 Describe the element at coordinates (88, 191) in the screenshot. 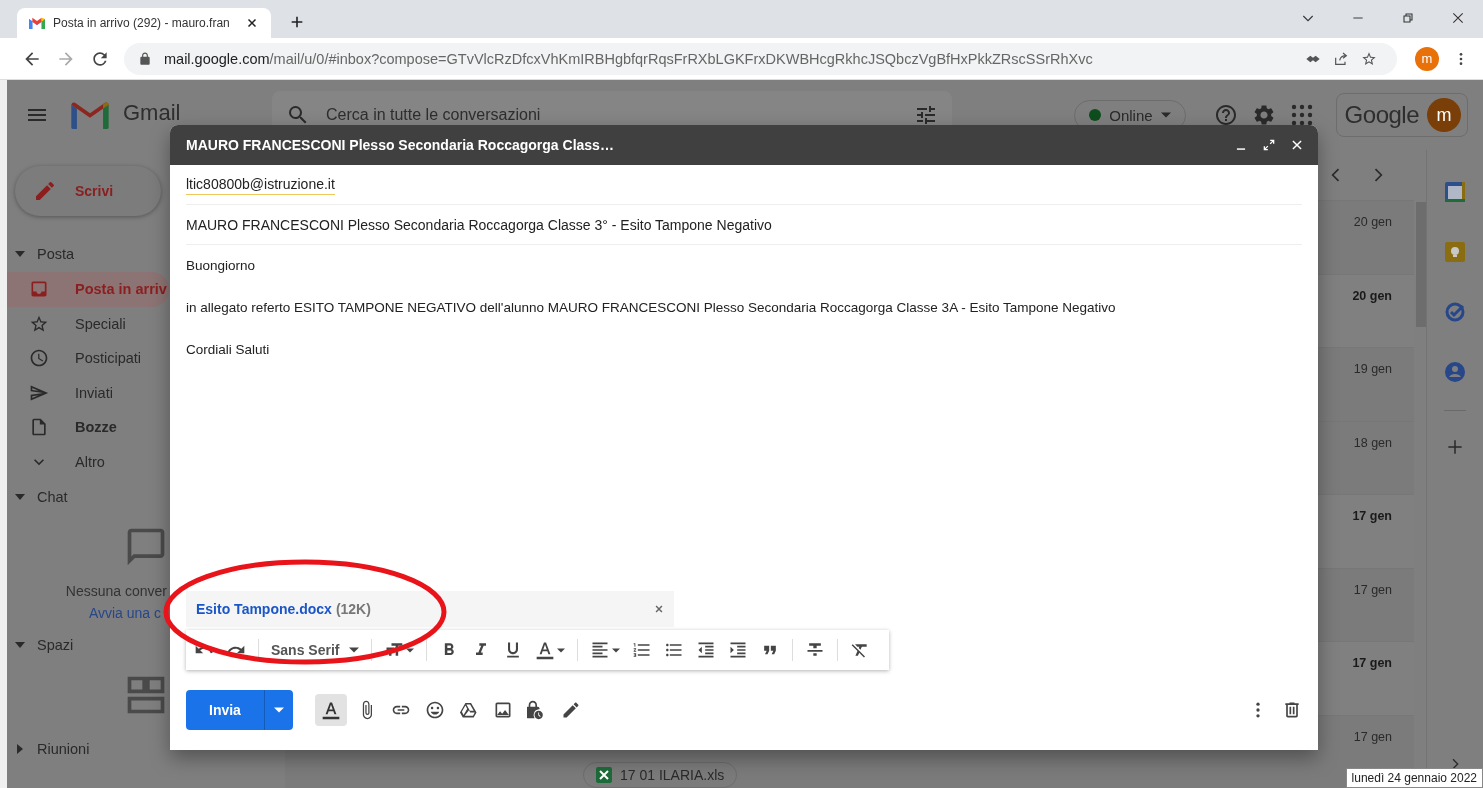

I see `compose-button: Scrivi` at that location.